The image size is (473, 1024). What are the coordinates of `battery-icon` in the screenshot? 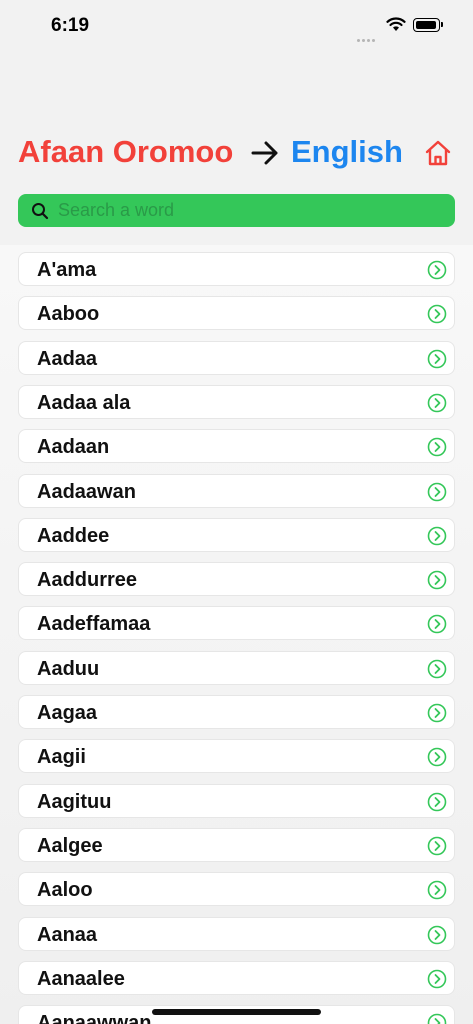 It's located at (428, 25).